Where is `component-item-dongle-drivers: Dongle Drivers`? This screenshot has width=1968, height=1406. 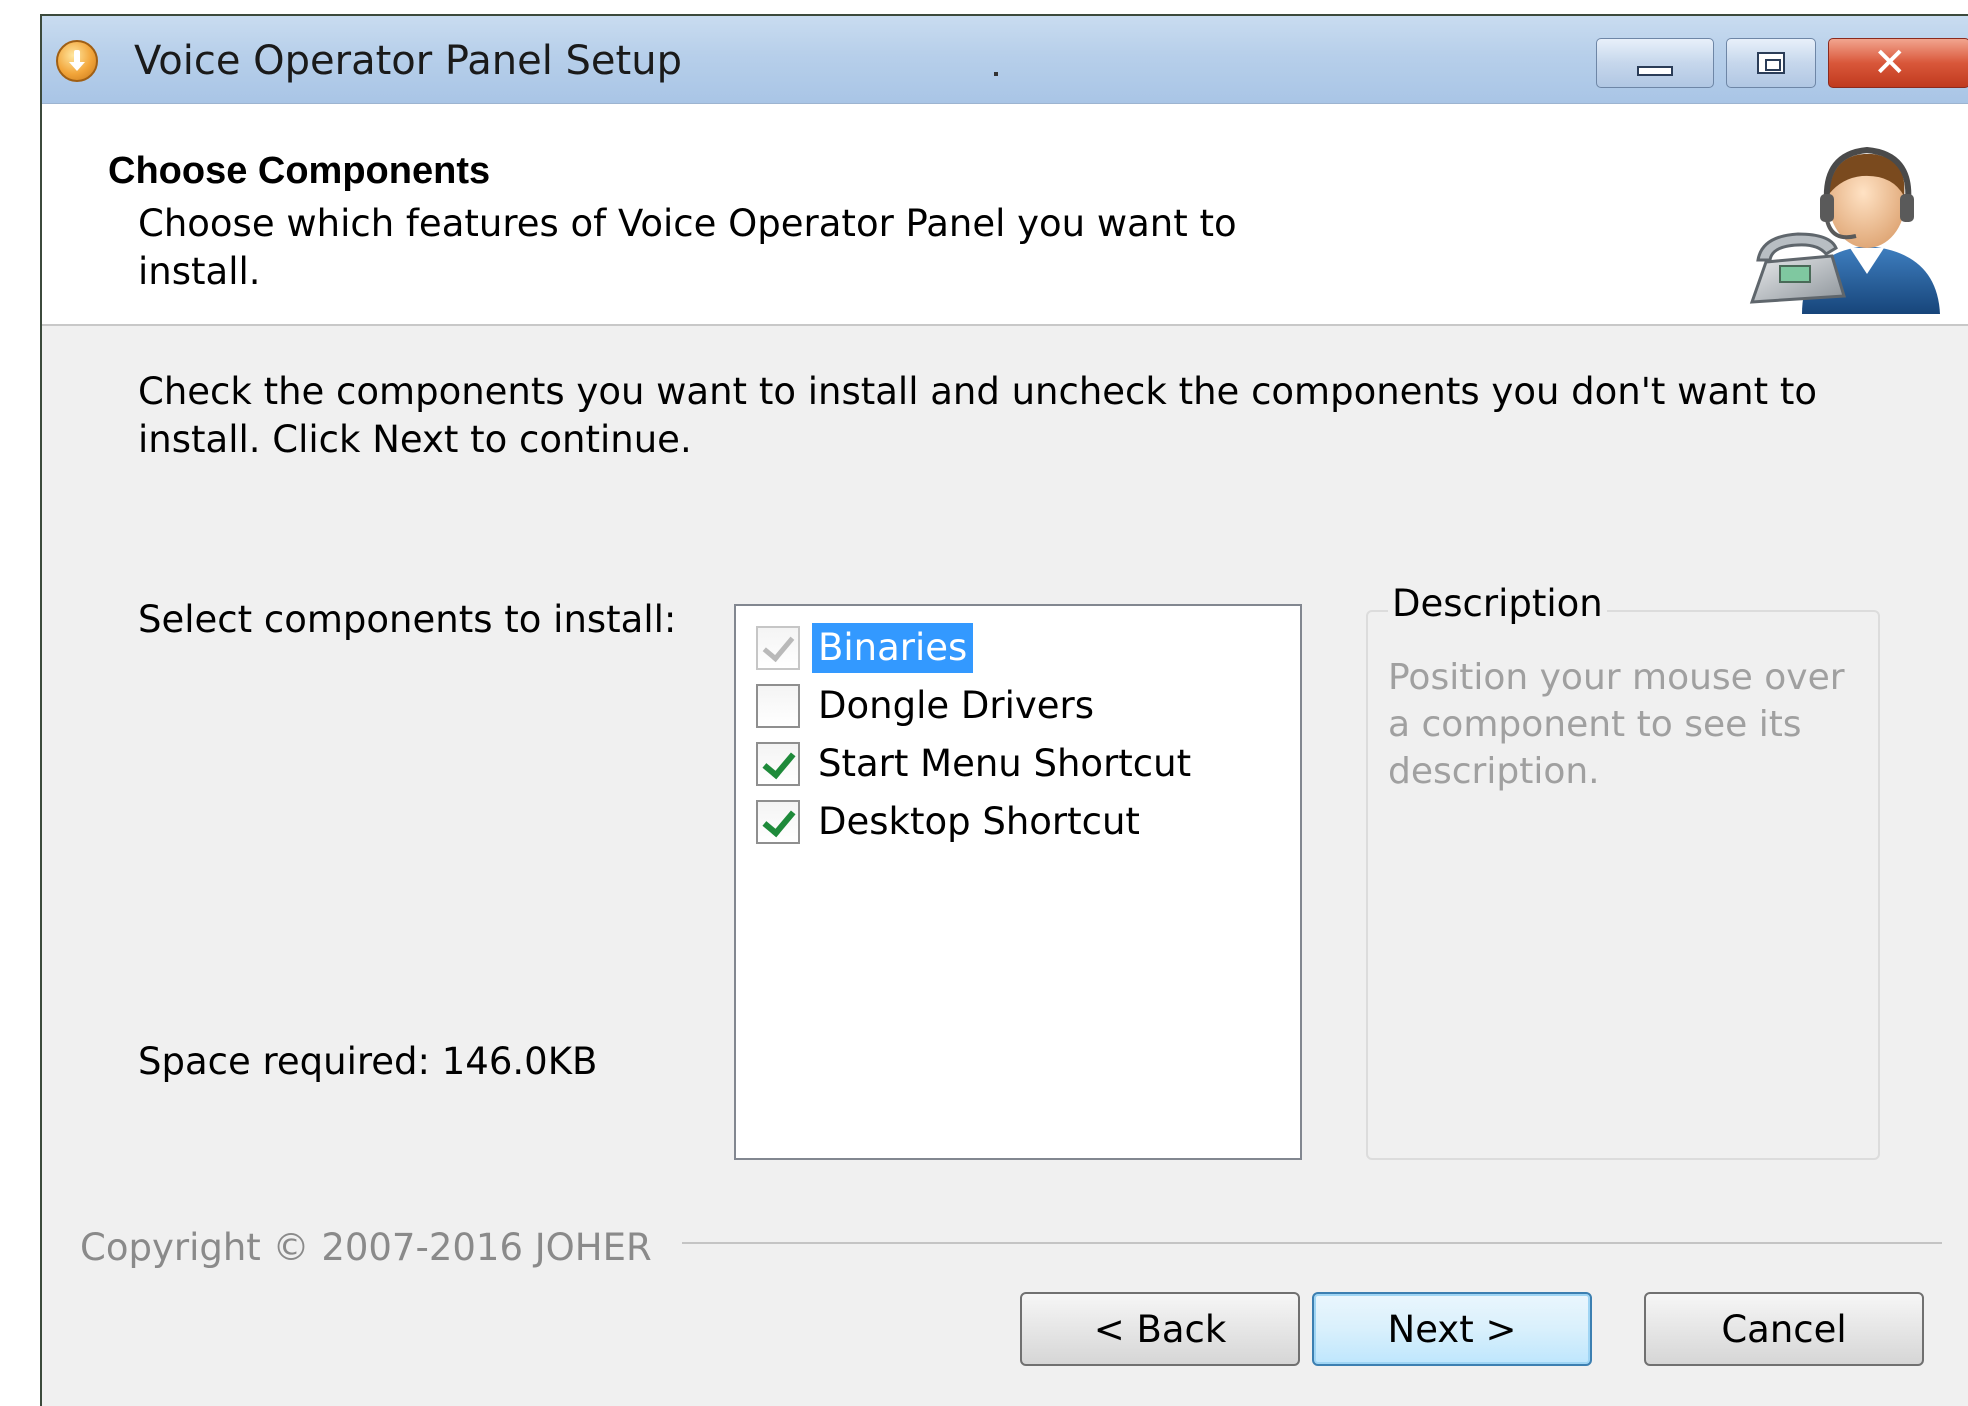
component-item-dongle-drivers: Dongle Drivers is located at coordinates (928, 706).